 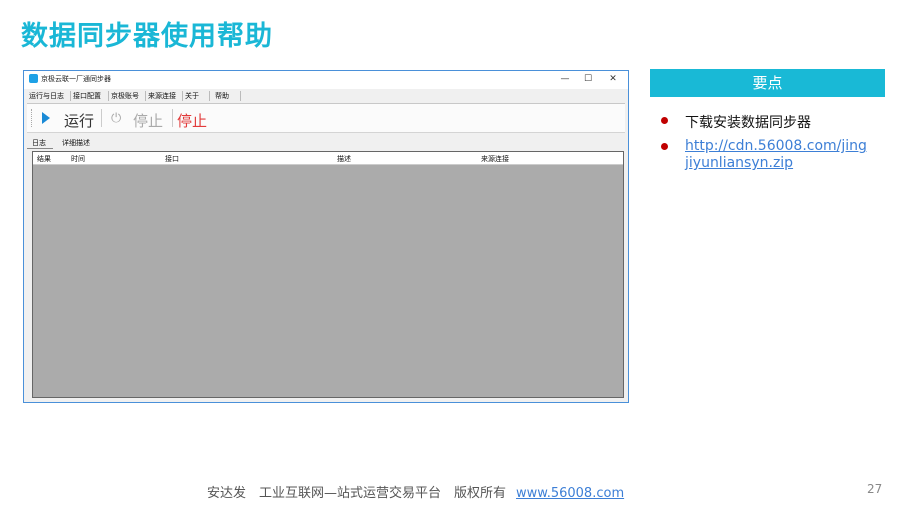 What do you see at coordinates (192, 120) in the screenshot?
I see `stop-button: 停止` at bounding box center [192, 120].